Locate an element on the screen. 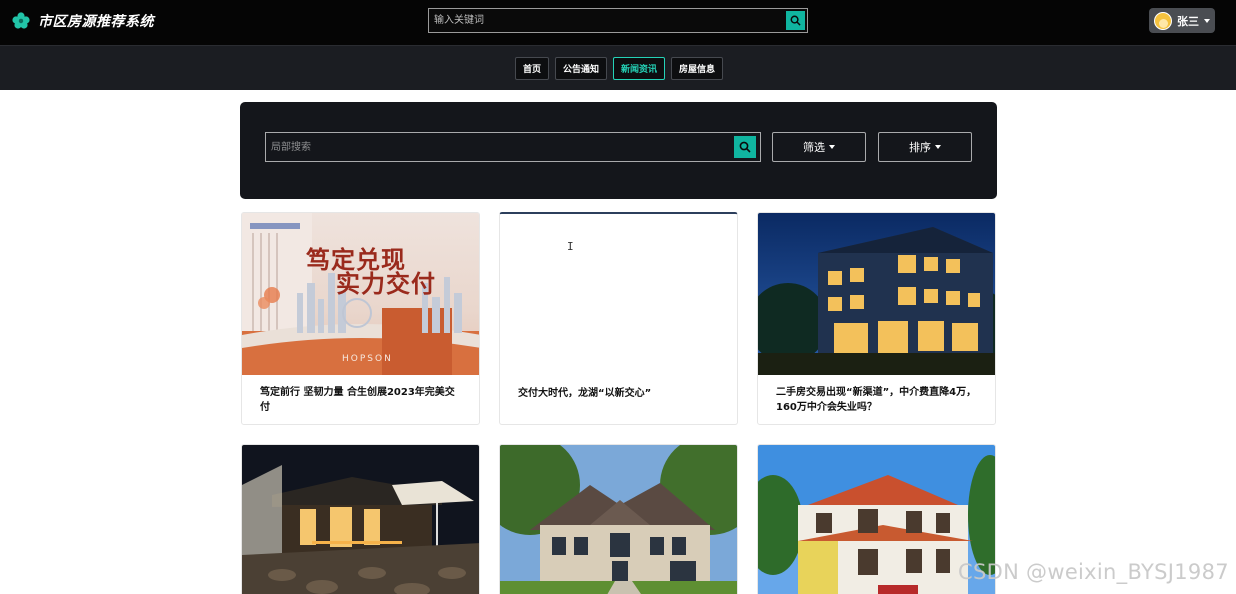  news-image-villa is located at coordinates (618, 519).